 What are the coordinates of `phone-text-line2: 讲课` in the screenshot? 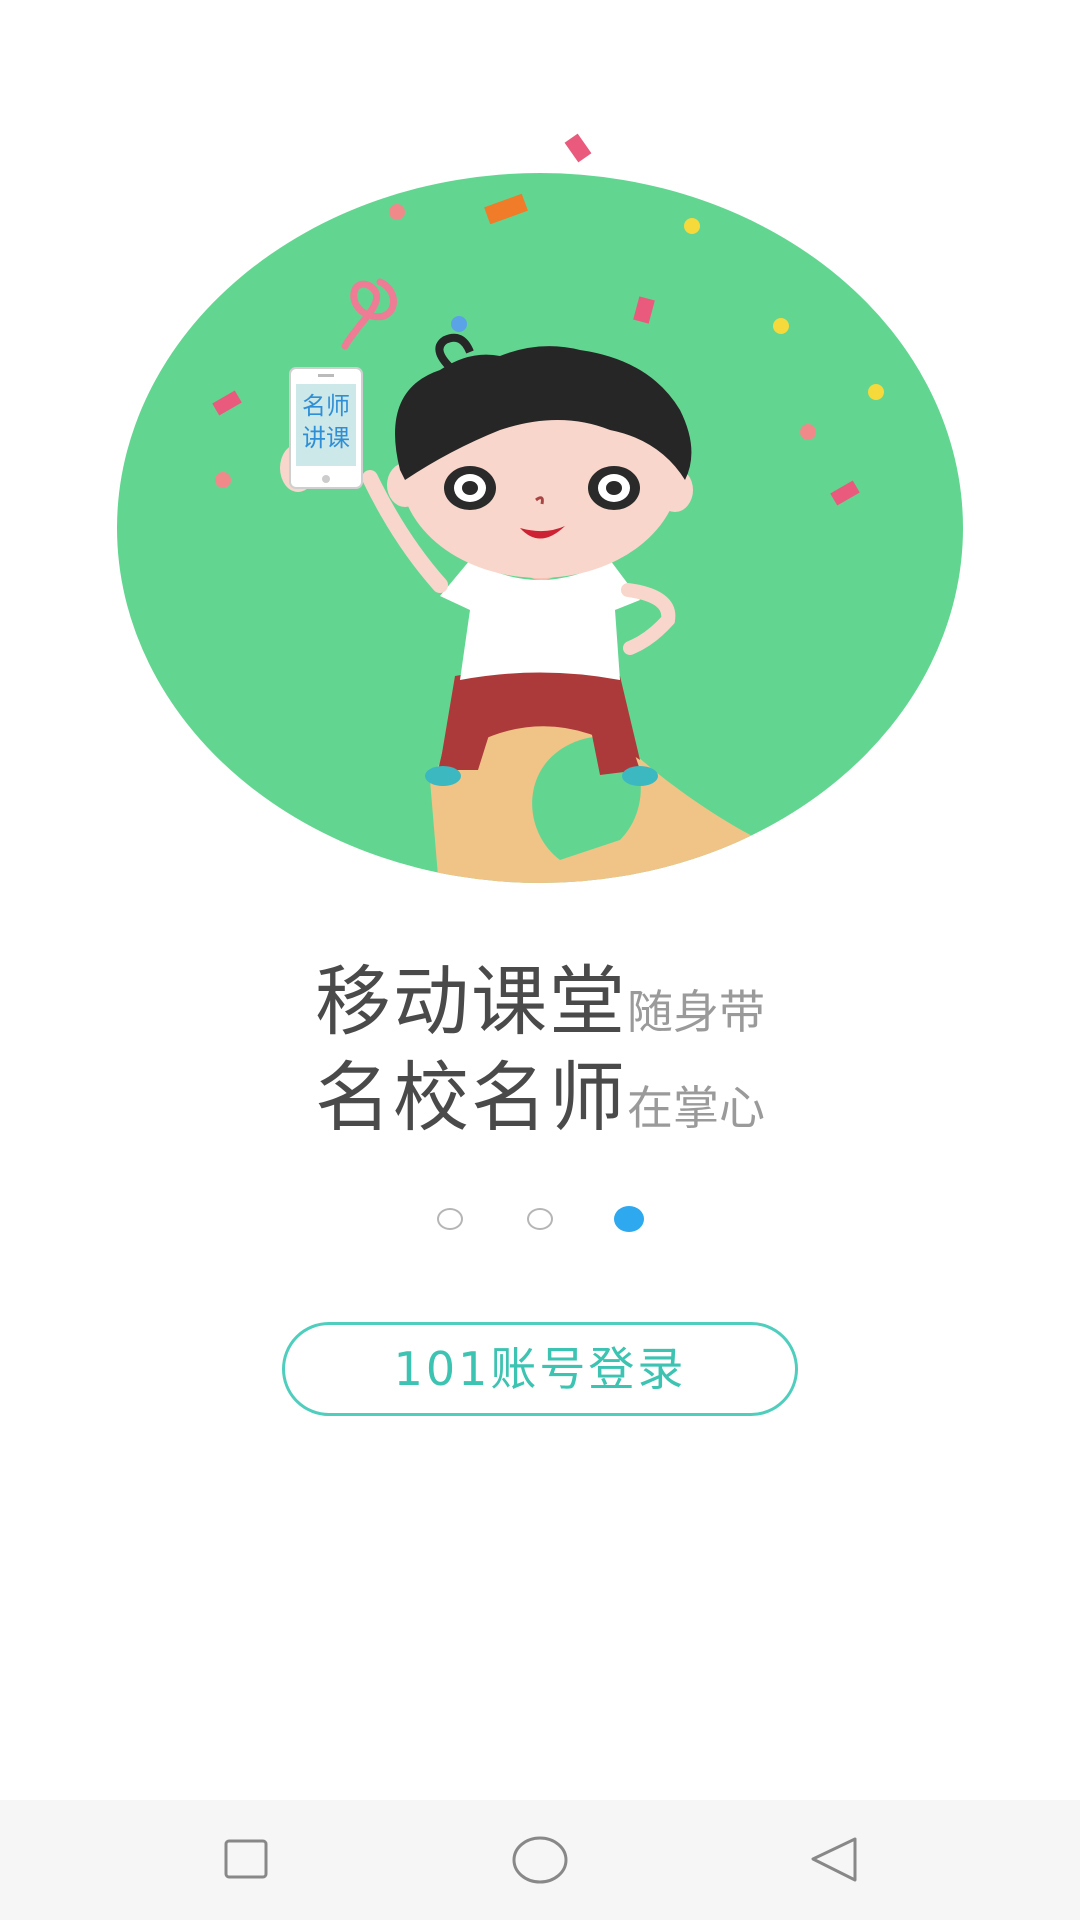 It's located at (326, 438).